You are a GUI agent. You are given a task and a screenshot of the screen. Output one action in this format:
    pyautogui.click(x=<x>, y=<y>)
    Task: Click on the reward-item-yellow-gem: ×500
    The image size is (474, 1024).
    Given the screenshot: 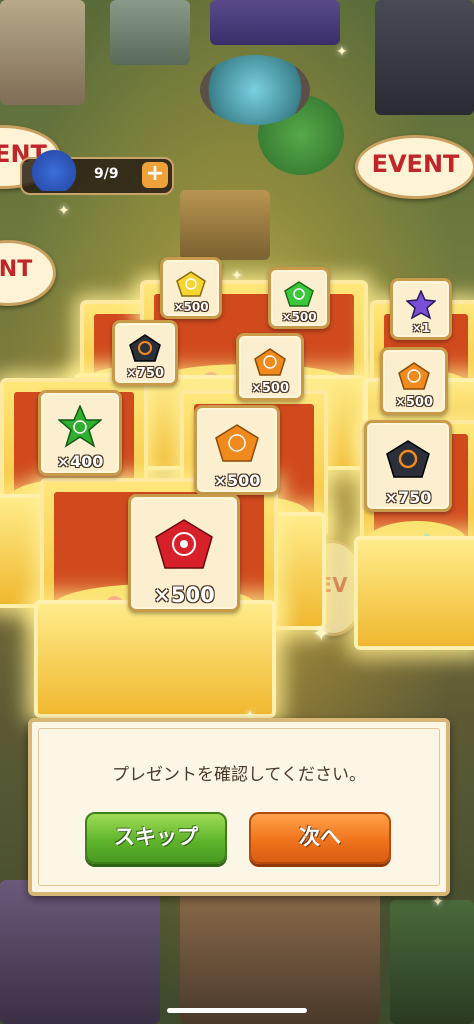 What is the action you would take?
    pyautogui.click(x=191, y=288)
    